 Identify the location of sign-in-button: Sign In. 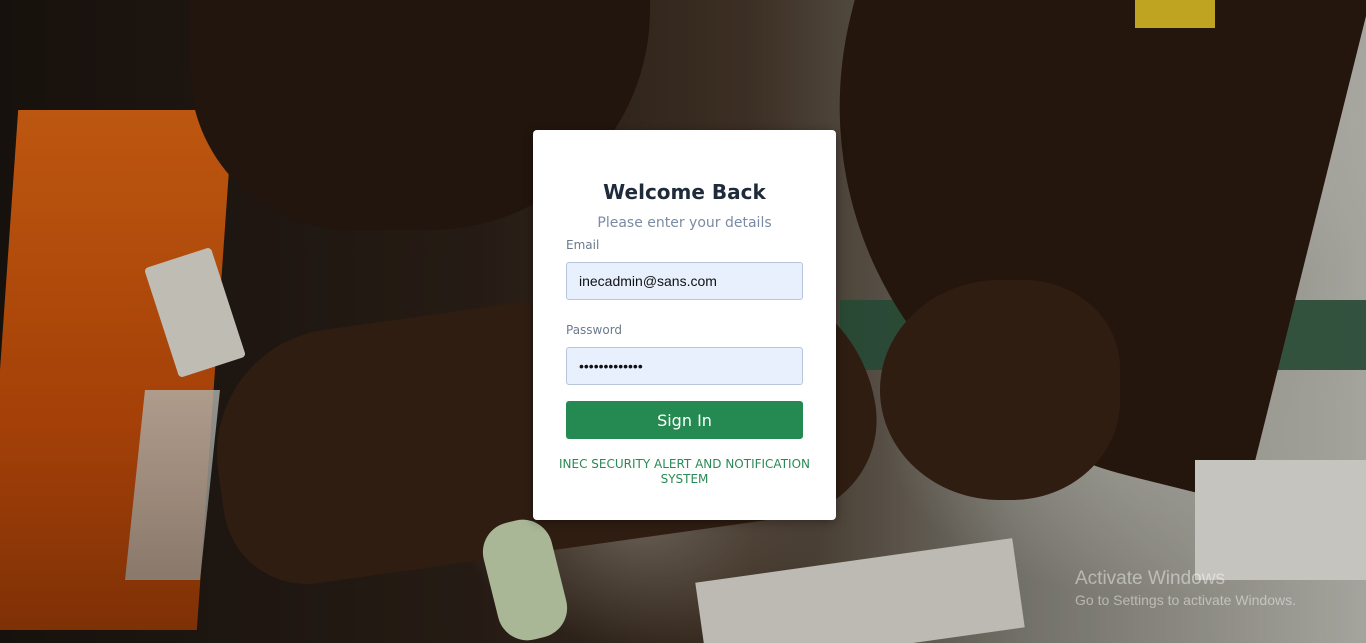
(684, 420).